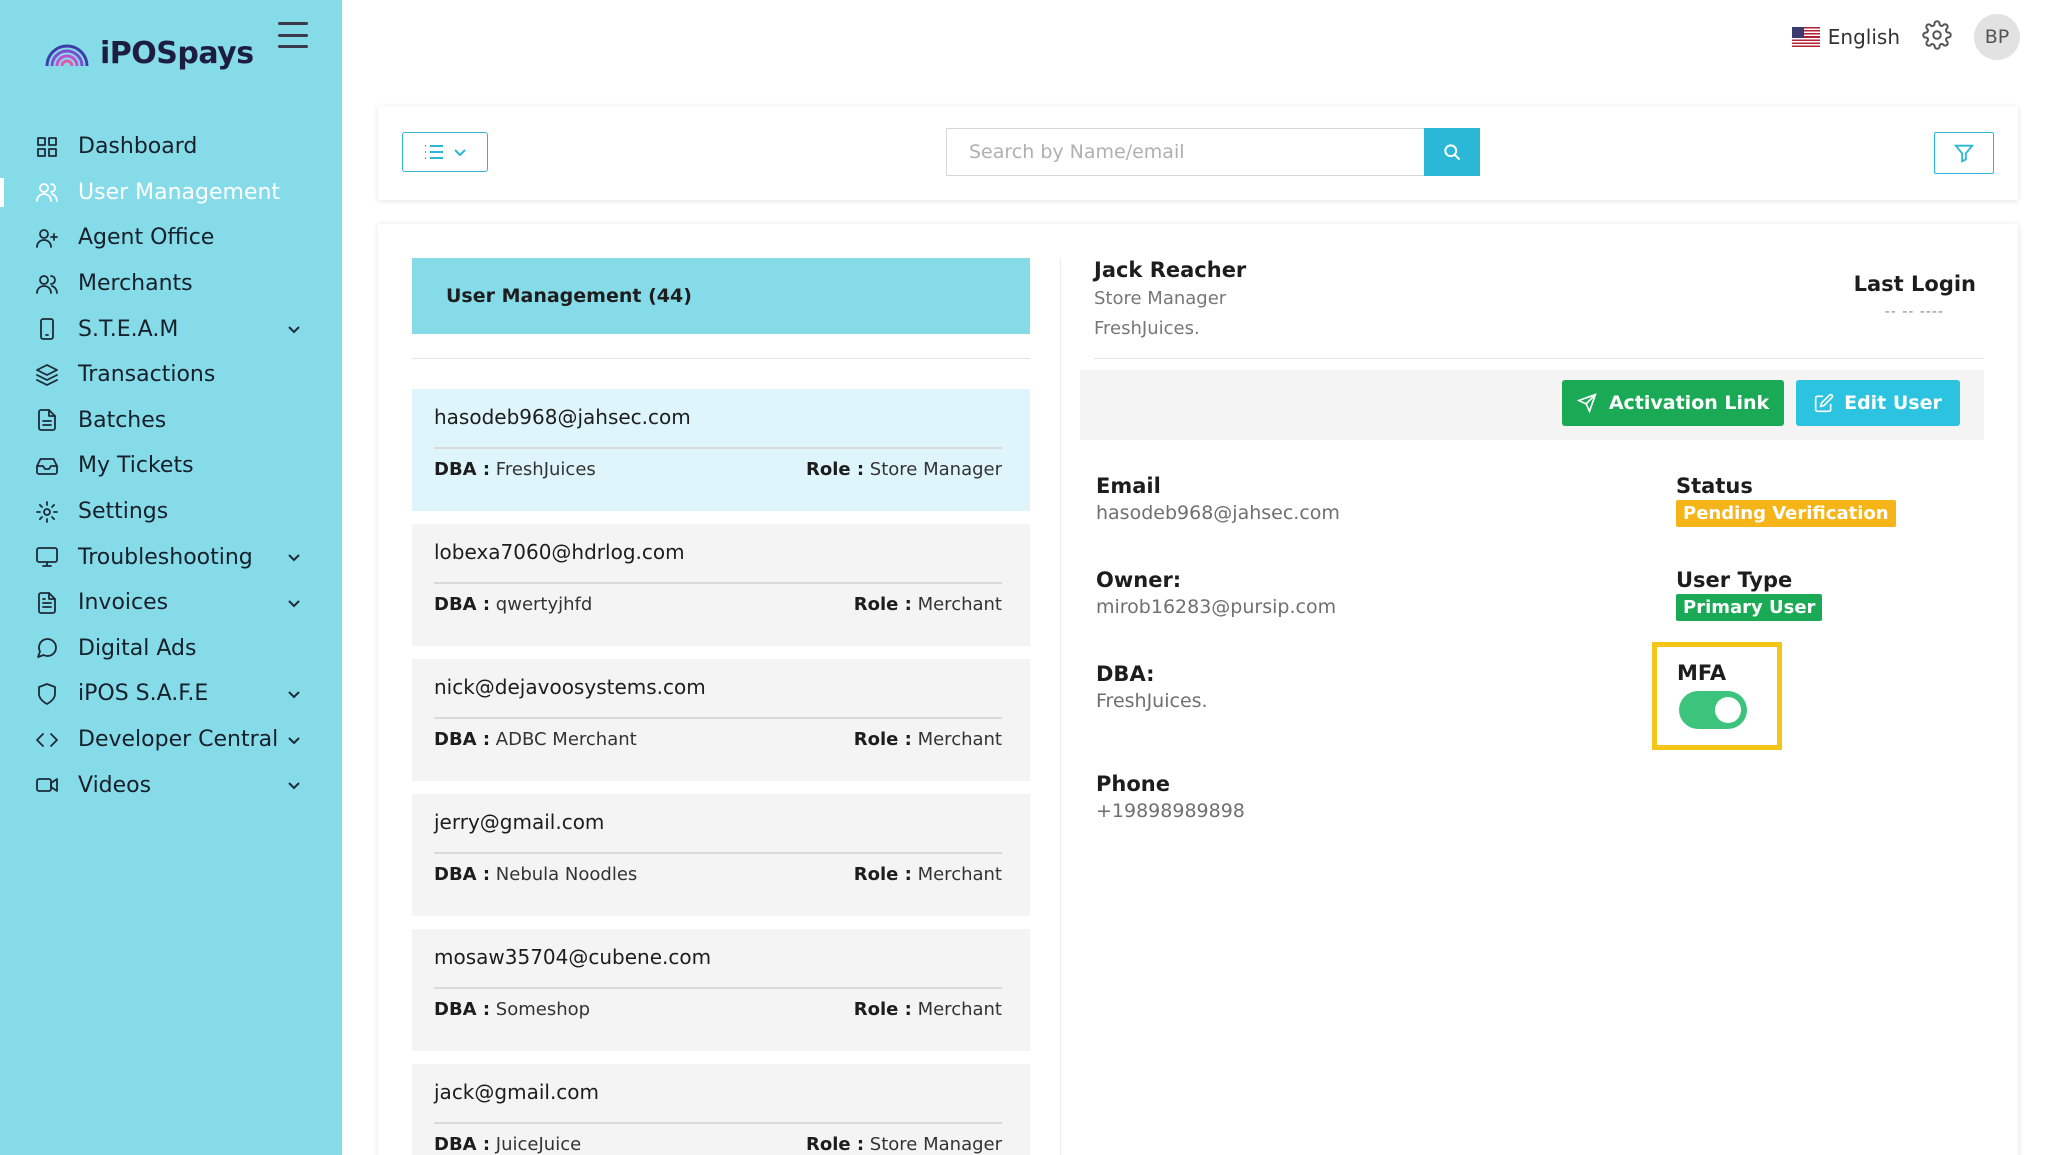  What do you see at coordinates (47, 466) in the screenshot?
I see `inbox-icon` at bounding box center [47, 466].